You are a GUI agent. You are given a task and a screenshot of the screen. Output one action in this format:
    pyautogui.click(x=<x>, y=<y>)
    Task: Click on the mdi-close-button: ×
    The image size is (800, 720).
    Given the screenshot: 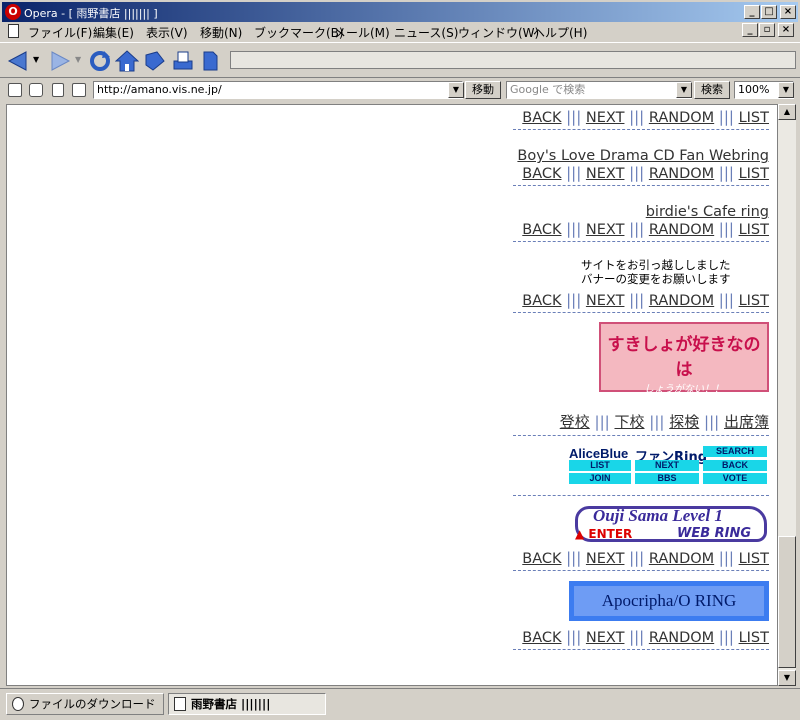 What is the action you would take?
    pyautogui.click(x=786, y=30)
    